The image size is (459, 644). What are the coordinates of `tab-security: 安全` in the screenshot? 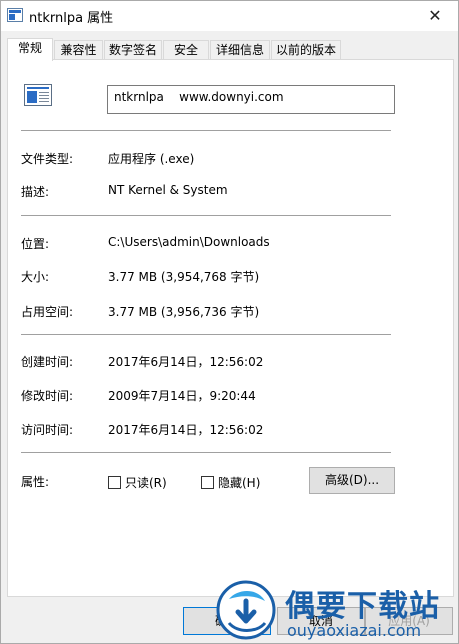 It's located at (186, 50).